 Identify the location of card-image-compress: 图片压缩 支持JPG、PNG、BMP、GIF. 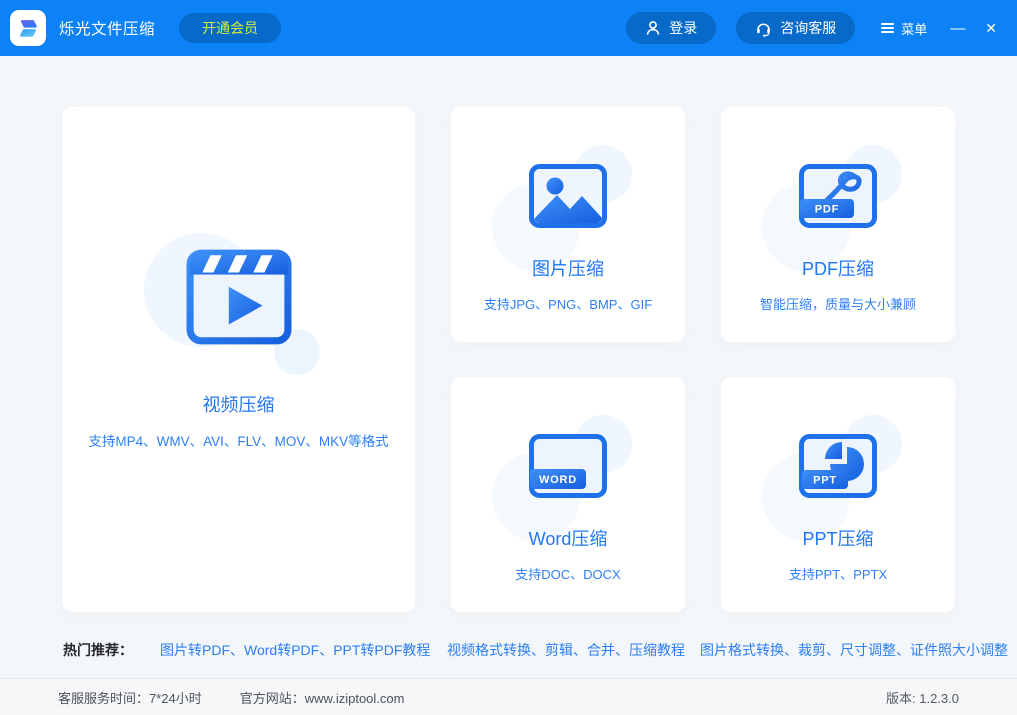
(568, 224).